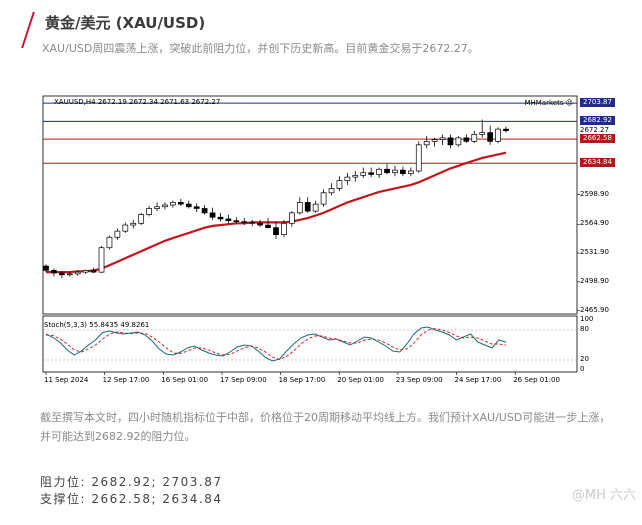 This screenshot has width=642, height=525. Describe the element at coordinates (597, 103) in the screenshot. I see `level-label-resistance: 2703.87` at that location.